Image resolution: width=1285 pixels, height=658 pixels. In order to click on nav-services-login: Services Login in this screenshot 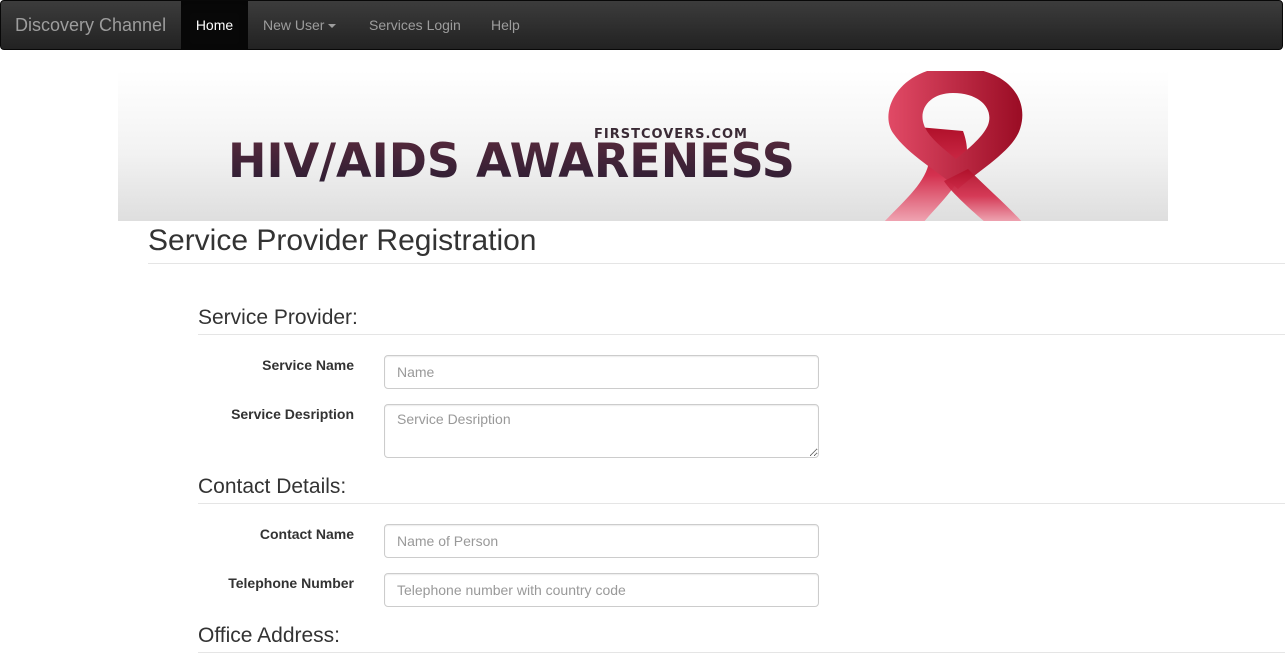, I will do `click(415, 25)`.